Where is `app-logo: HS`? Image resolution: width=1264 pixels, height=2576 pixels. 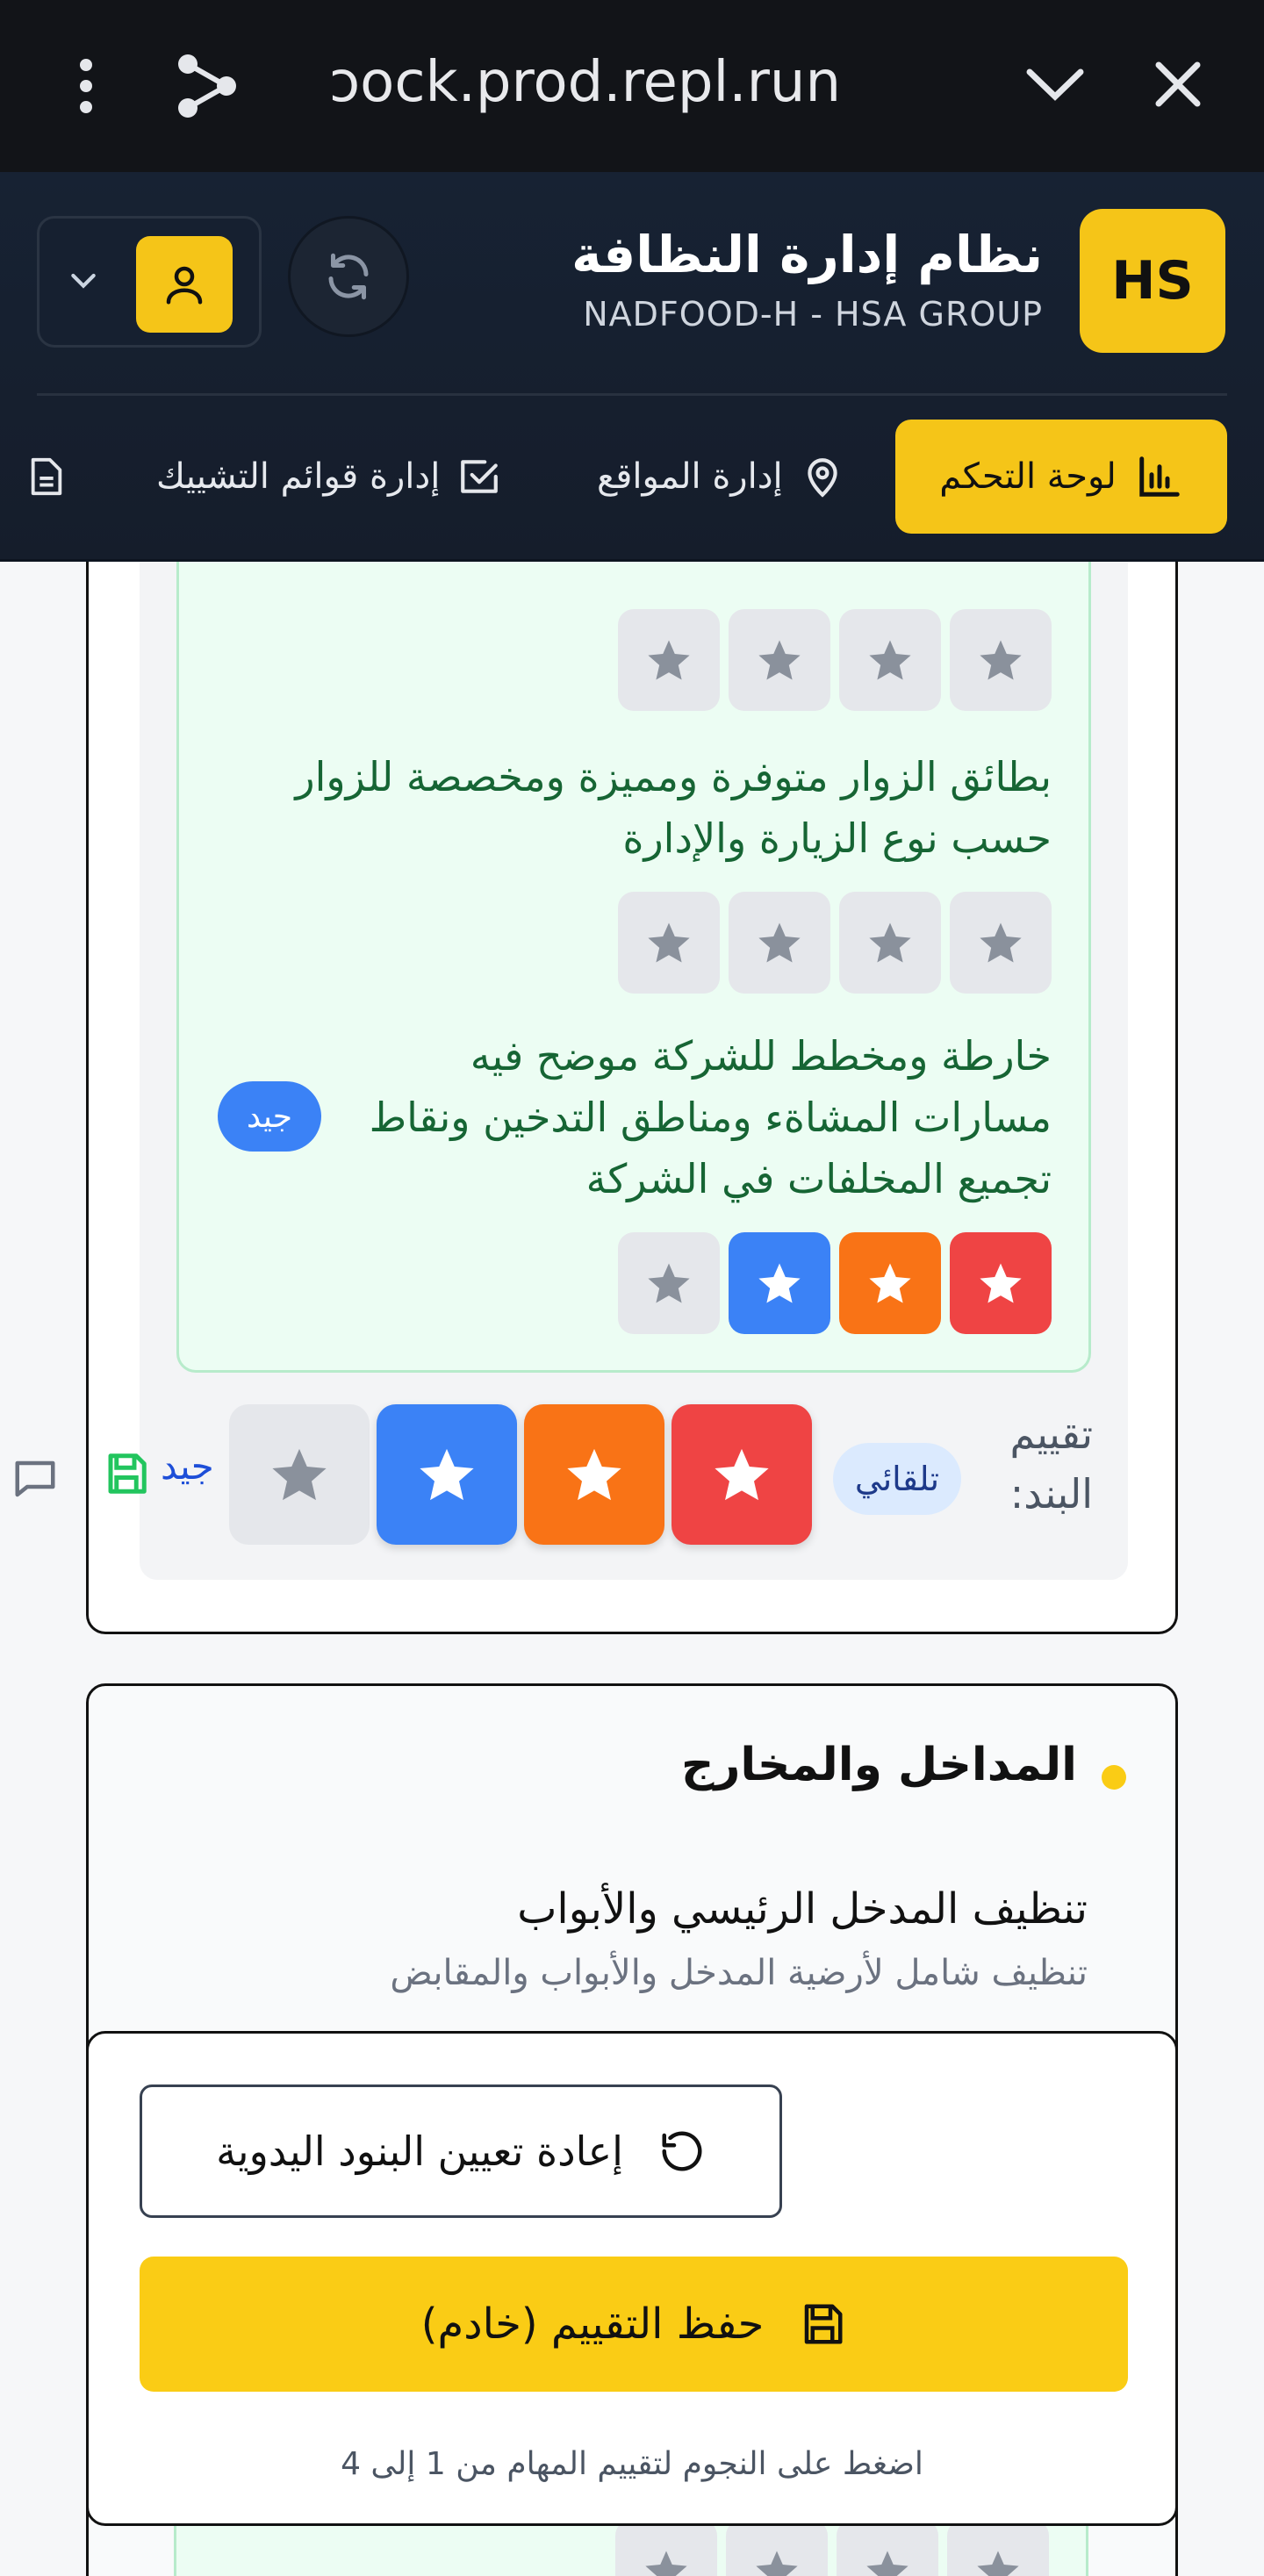 app-logo: HS is located at coordinates (1152, 281).